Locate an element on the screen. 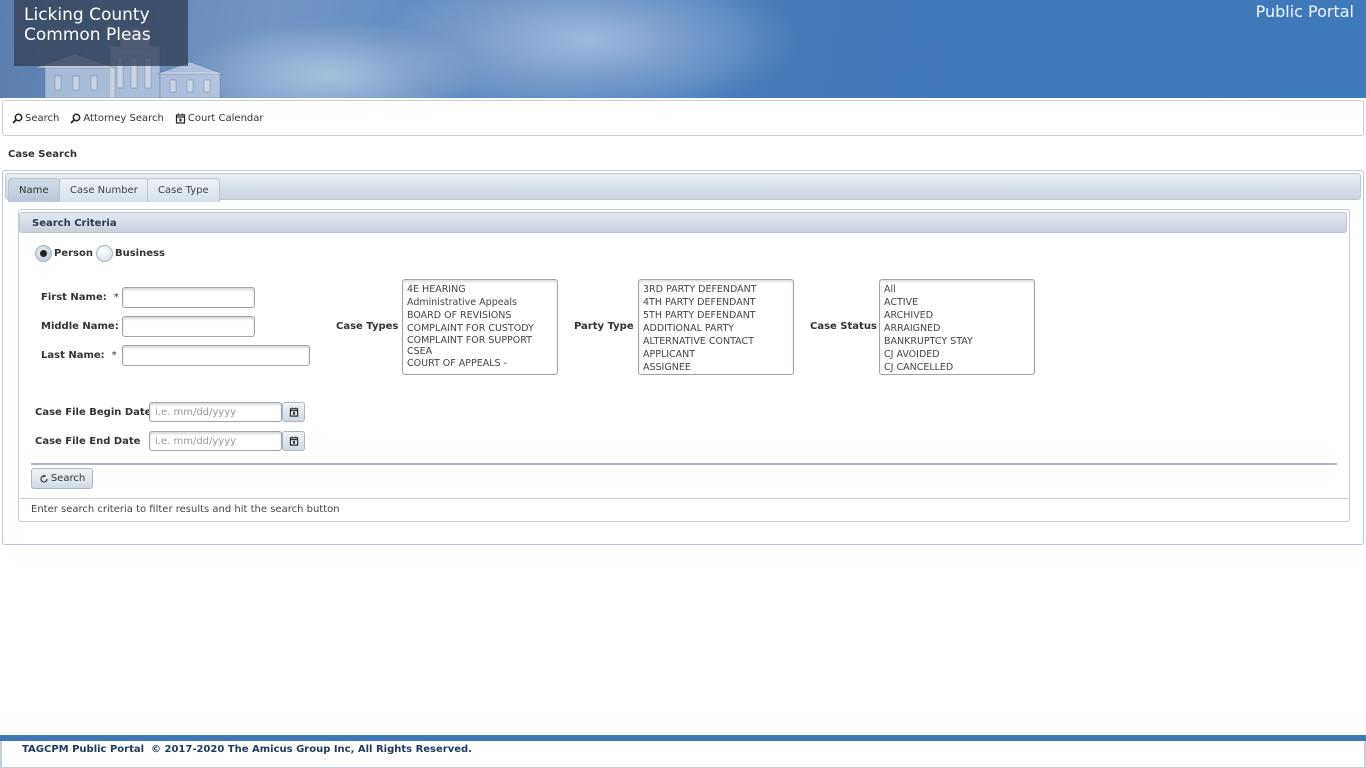 The width and height of the screenshot is (1366, 768). main-nav: Search Attorney Search Court Calendar is located at coordinates (683, 118).